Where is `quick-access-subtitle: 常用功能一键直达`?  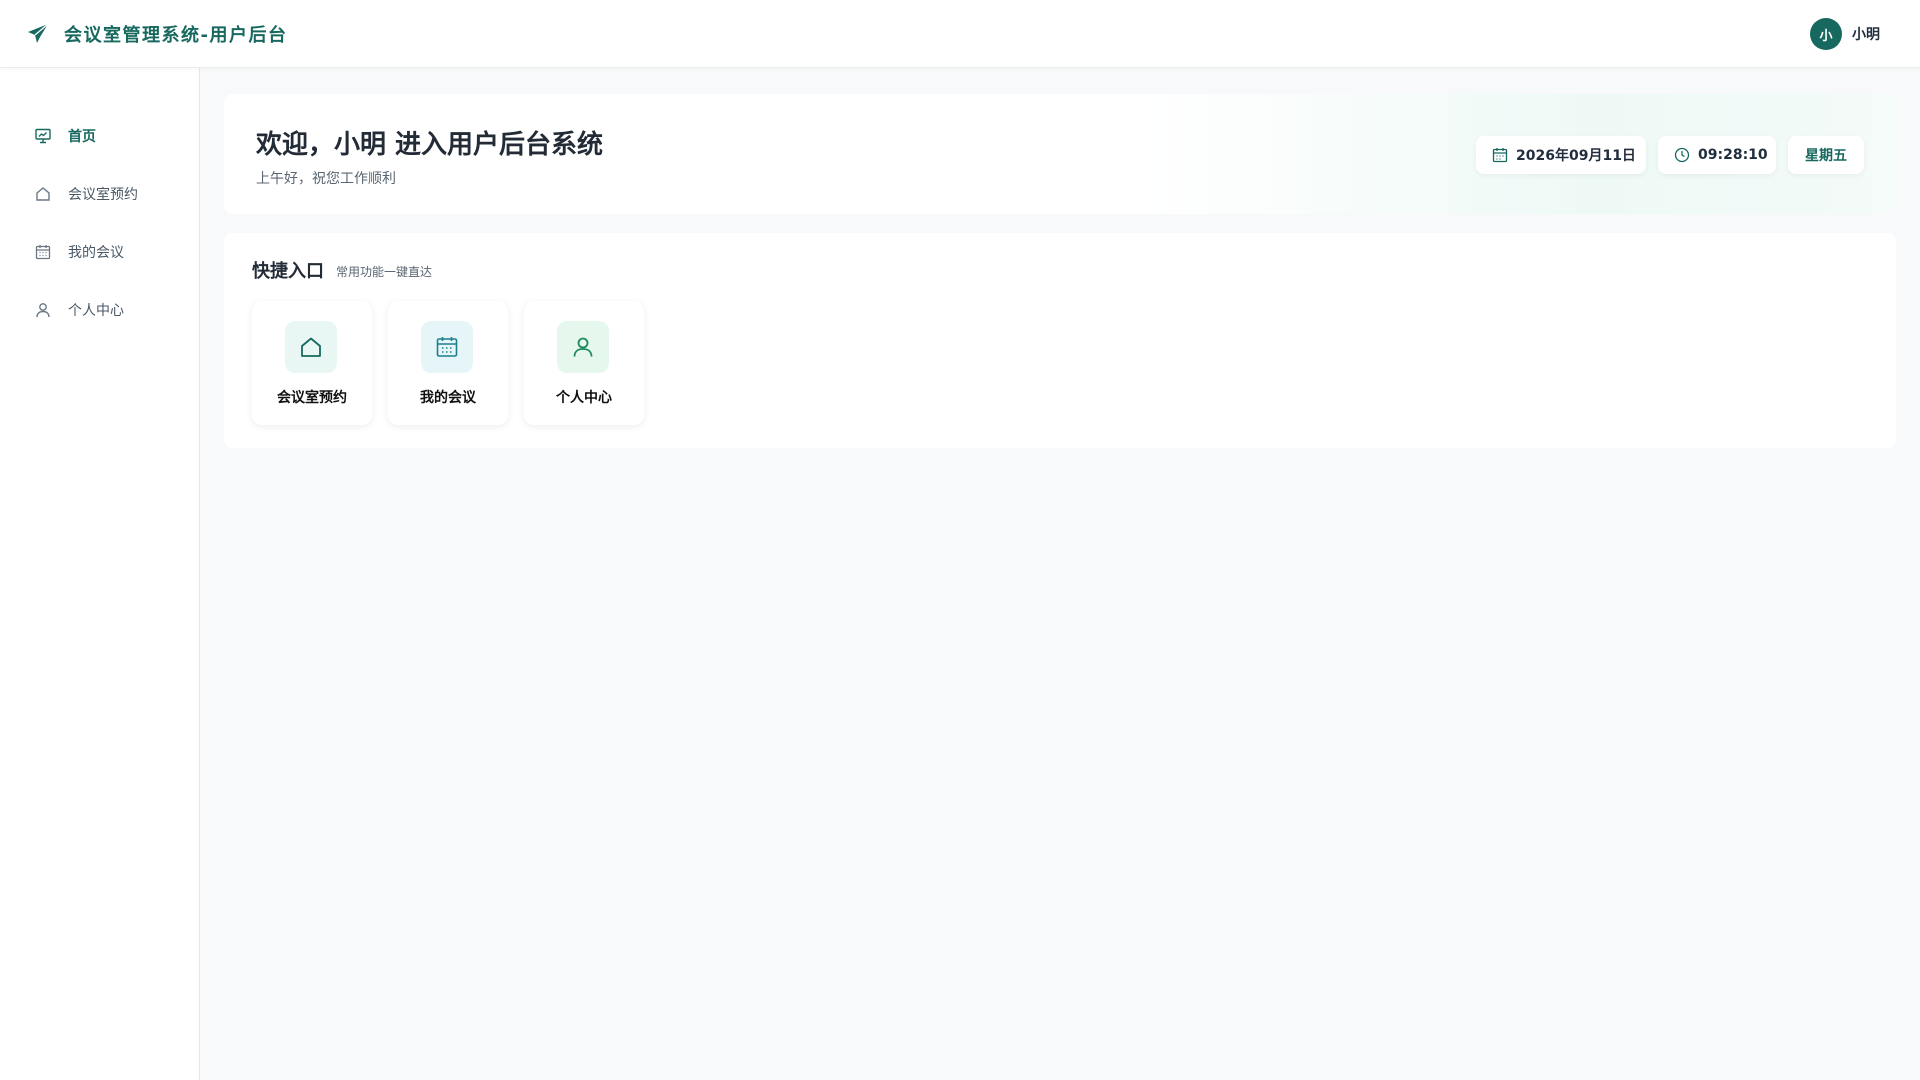 quick-access-subtitle: 常用功能一键直达 is located at coordinates (384, 272).